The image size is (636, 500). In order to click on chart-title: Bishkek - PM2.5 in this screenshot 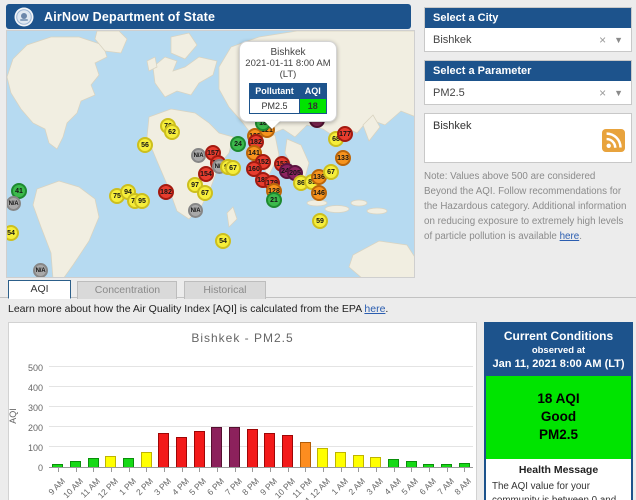, I will do `click(242, 338)`.